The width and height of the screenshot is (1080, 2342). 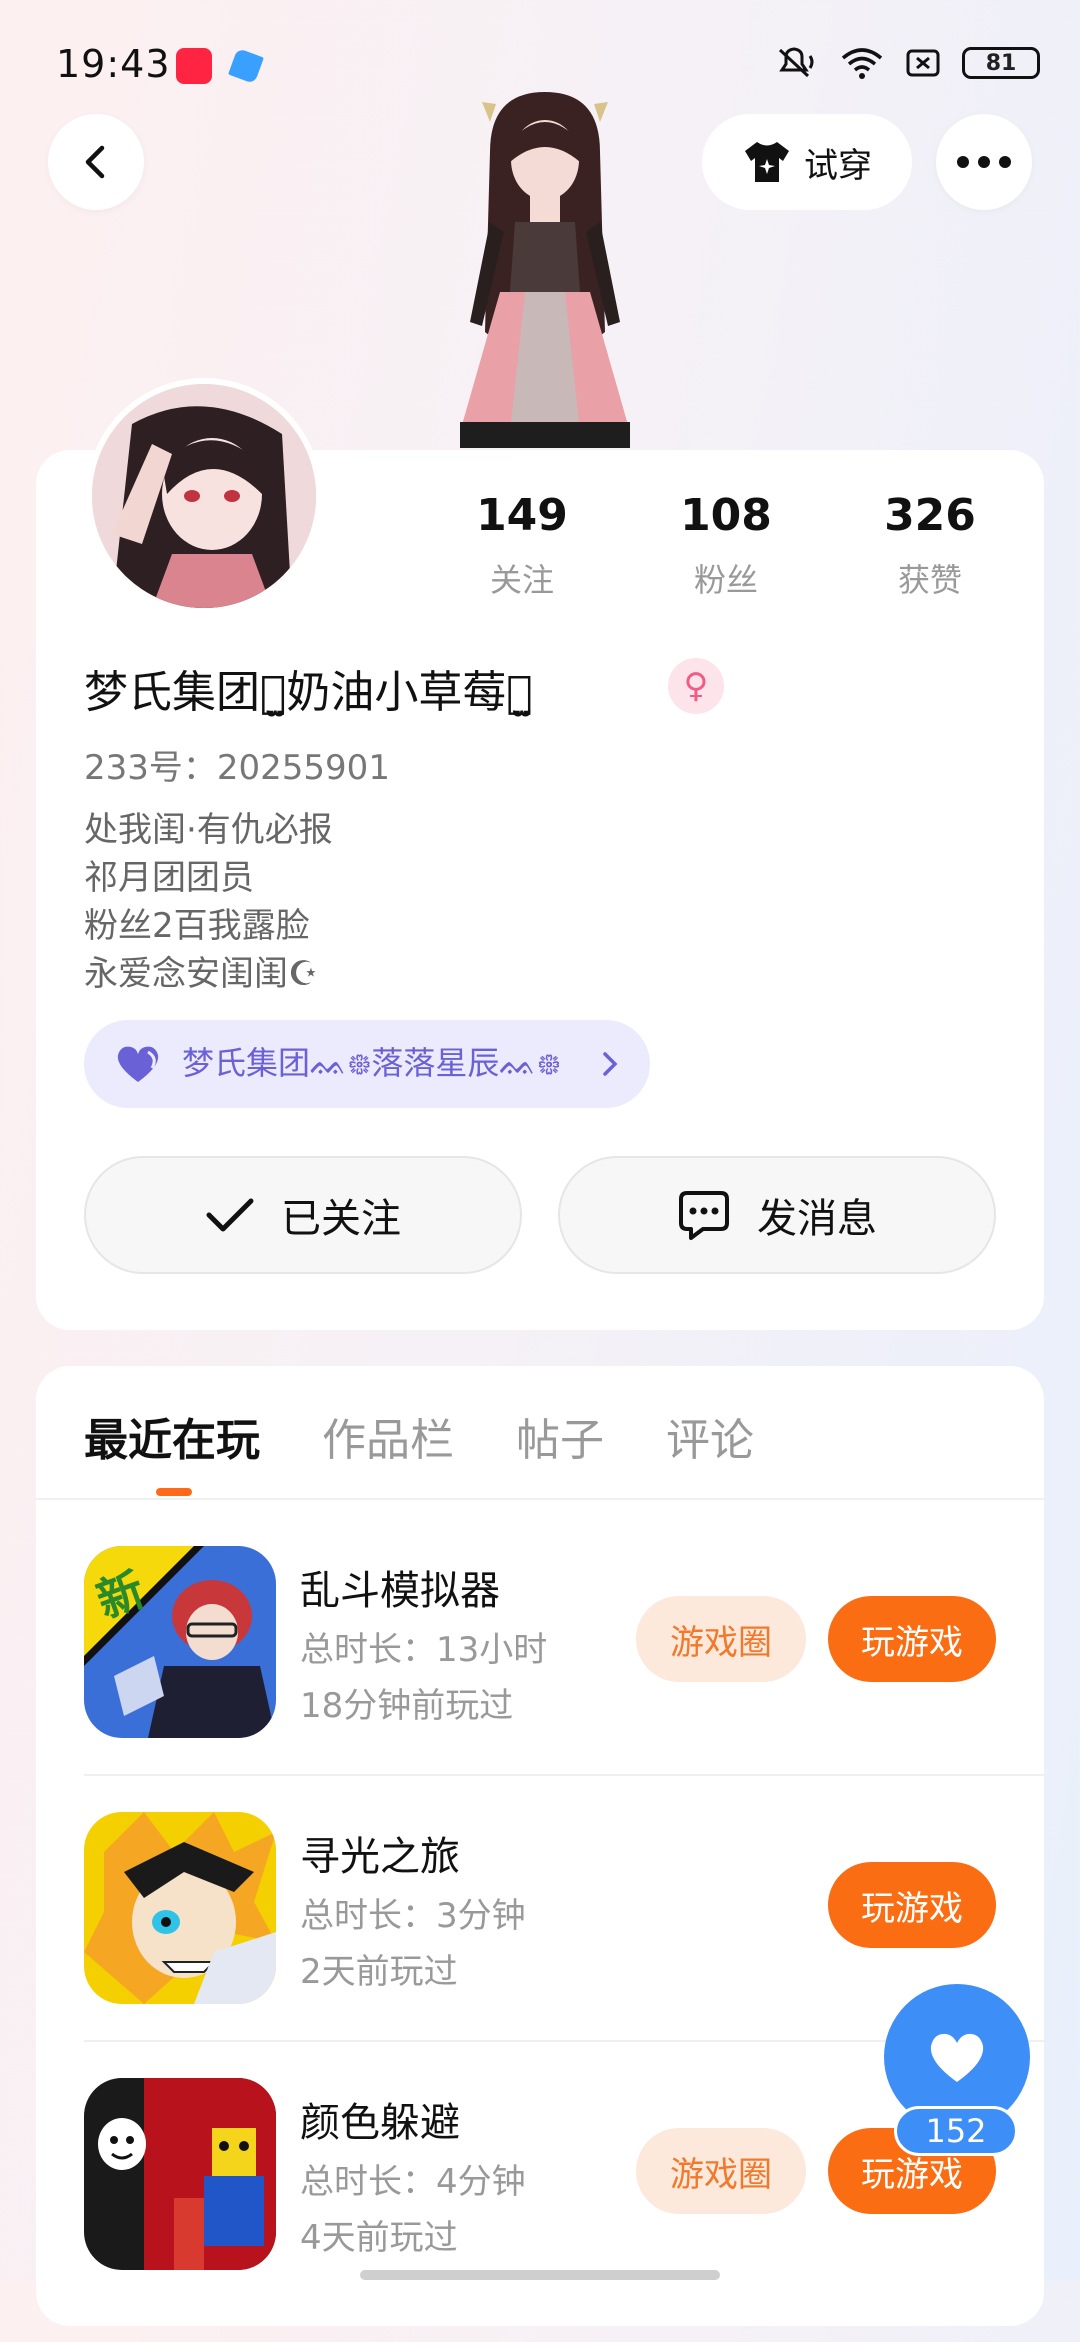 What do you see at coordinates (208, 902) in the screenshot?
I see `bio: 处我闺·有仇必报 祁月团团员 粉丝2百我露脸 永爱念安闺闺☪` at bounding box center [208, 902].